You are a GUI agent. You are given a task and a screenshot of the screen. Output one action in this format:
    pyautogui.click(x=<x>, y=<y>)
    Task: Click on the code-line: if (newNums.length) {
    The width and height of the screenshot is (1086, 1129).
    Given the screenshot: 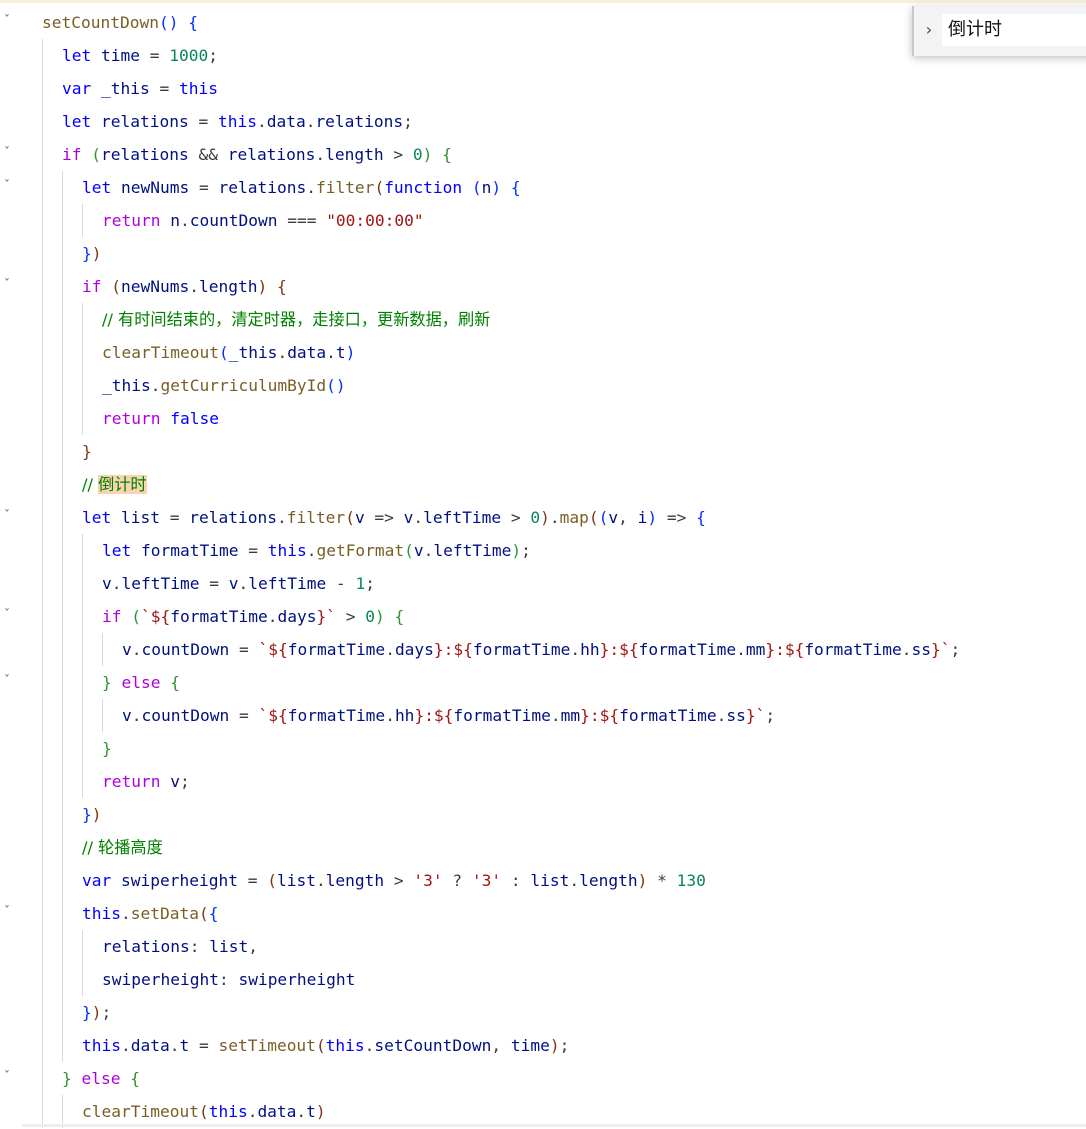 What is the action you would take?
    pyautogui.click(x=184, y=286)
    